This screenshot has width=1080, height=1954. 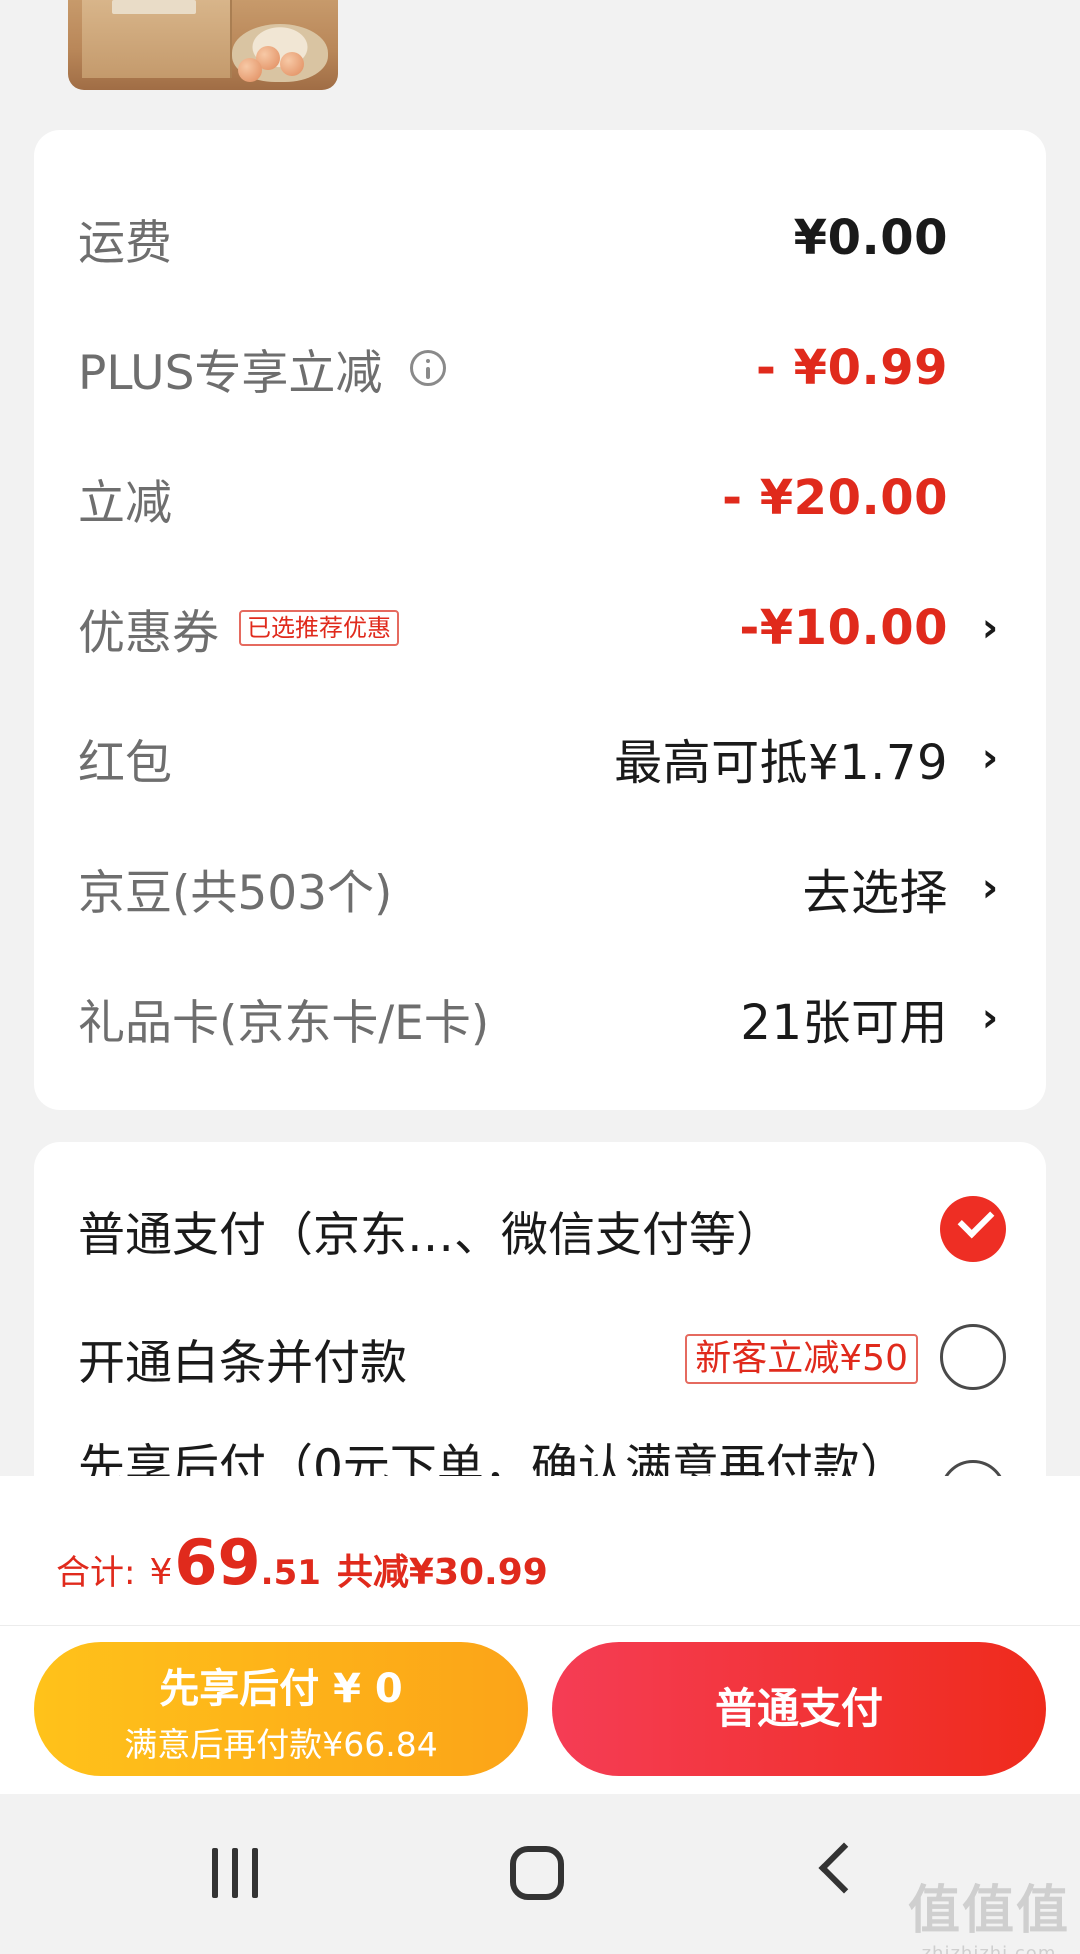 I want to click on shipping-value: ¥0.00, so click(x=870, y=238).